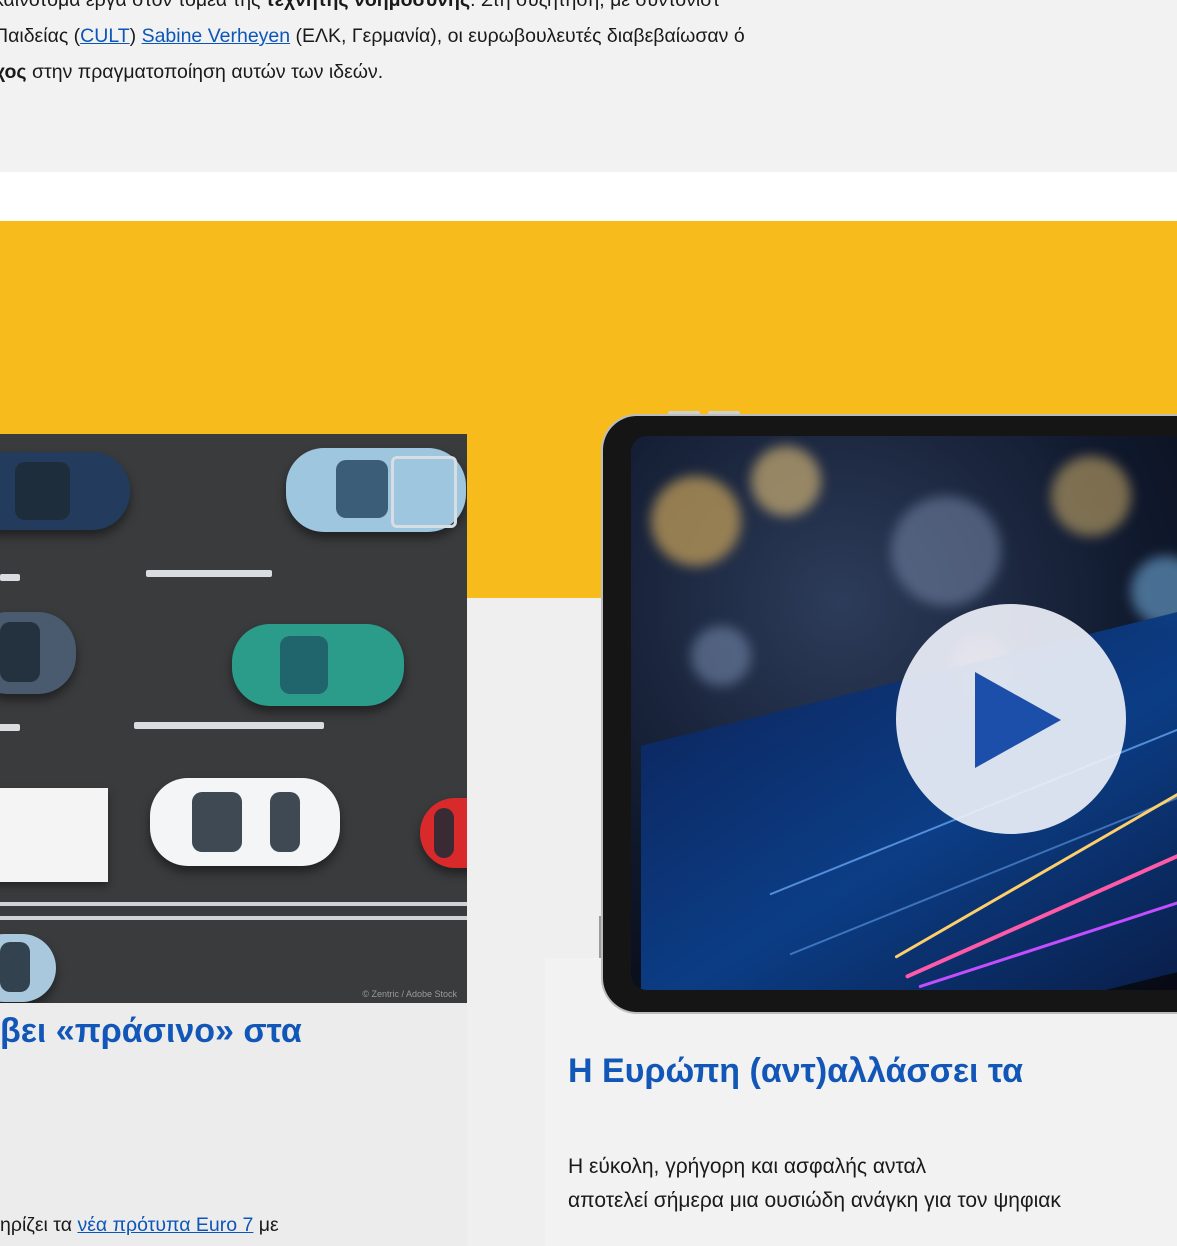  I want to click on euro7-link: νέα πρότυπα Euro 7, so click(165, 1225).